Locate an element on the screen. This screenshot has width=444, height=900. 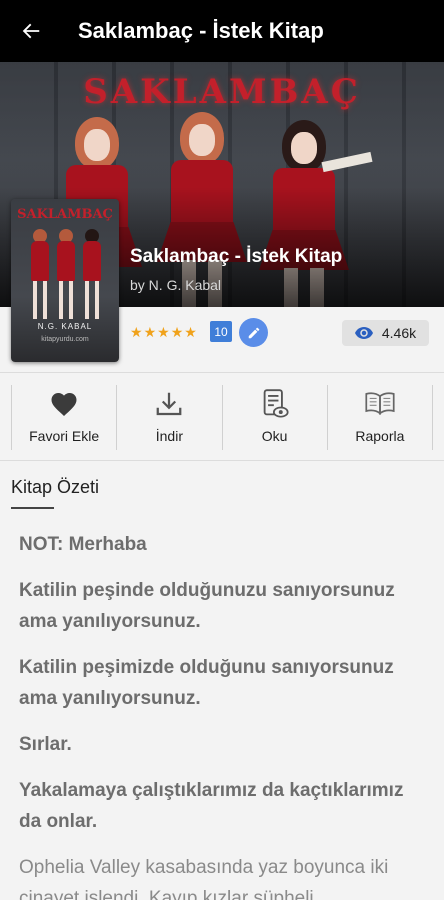
views-count: 4.46k is located at coordinates (385, 333).